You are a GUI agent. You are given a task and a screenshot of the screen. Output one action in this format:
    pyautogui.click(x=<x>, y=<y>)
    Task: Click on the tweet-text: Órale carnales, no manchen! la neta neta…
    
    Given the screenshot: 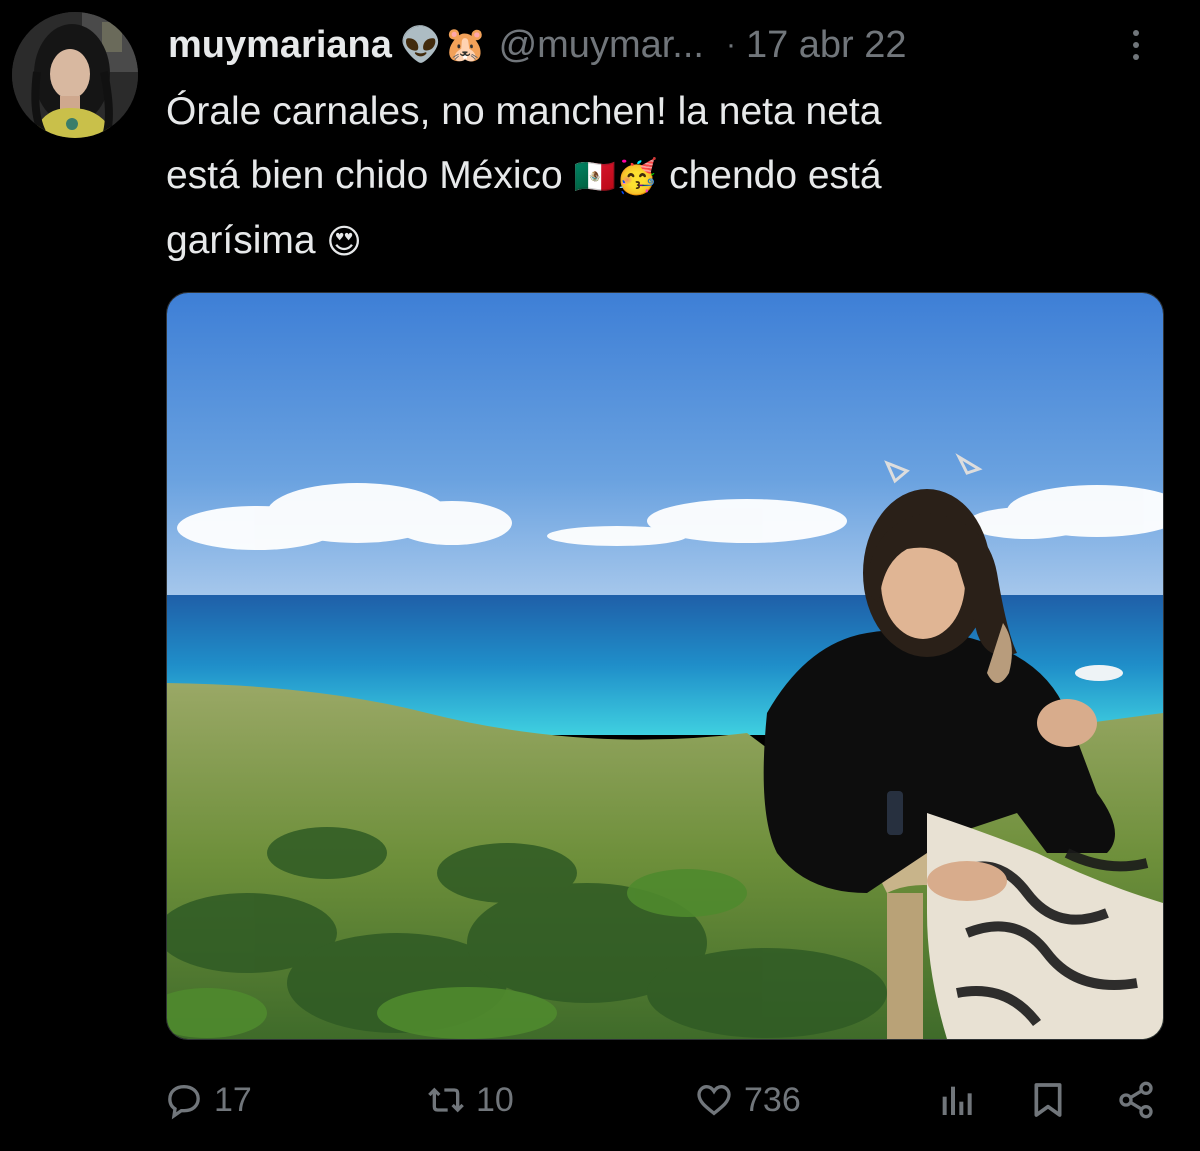 What is the action you would take?
    pyautogui.click(x=671, y=177)
    